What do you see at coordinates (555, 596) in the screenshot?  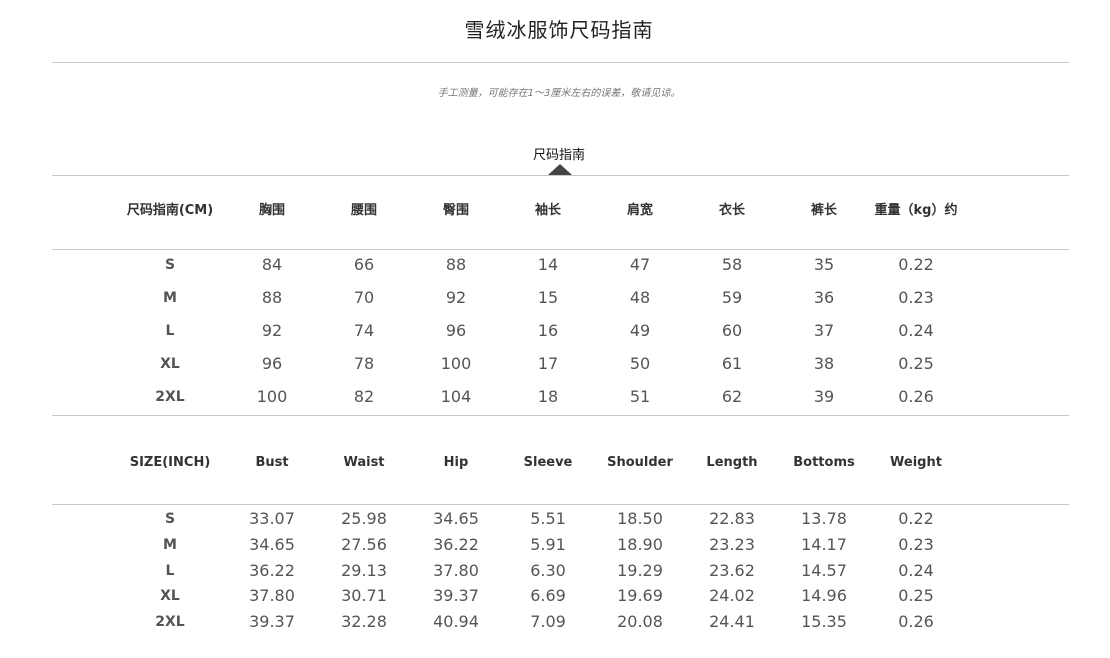 I see `inch-table-row: XL 37.80 30.71 39.37 6.69 19.69 24.02 14.96 0.25` at bounding box center [555, 596].